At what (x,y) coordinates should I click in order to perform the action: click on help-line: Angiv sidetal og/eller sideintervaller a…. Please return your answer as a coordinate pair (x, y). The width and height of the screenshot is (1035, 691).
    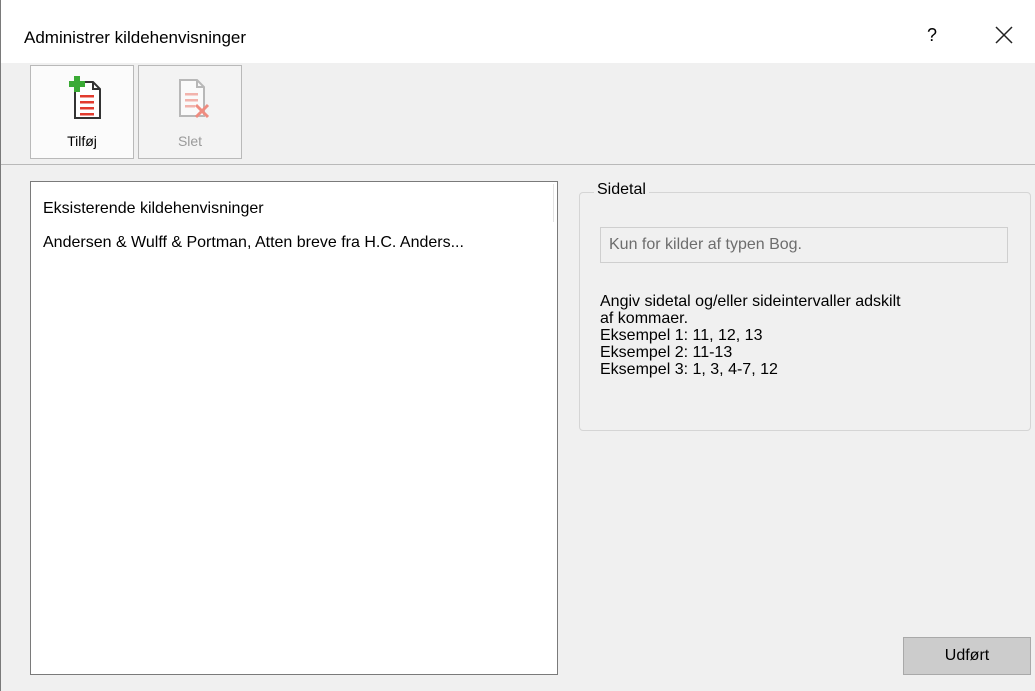
    Looking at the image, I should click on (750, 301).